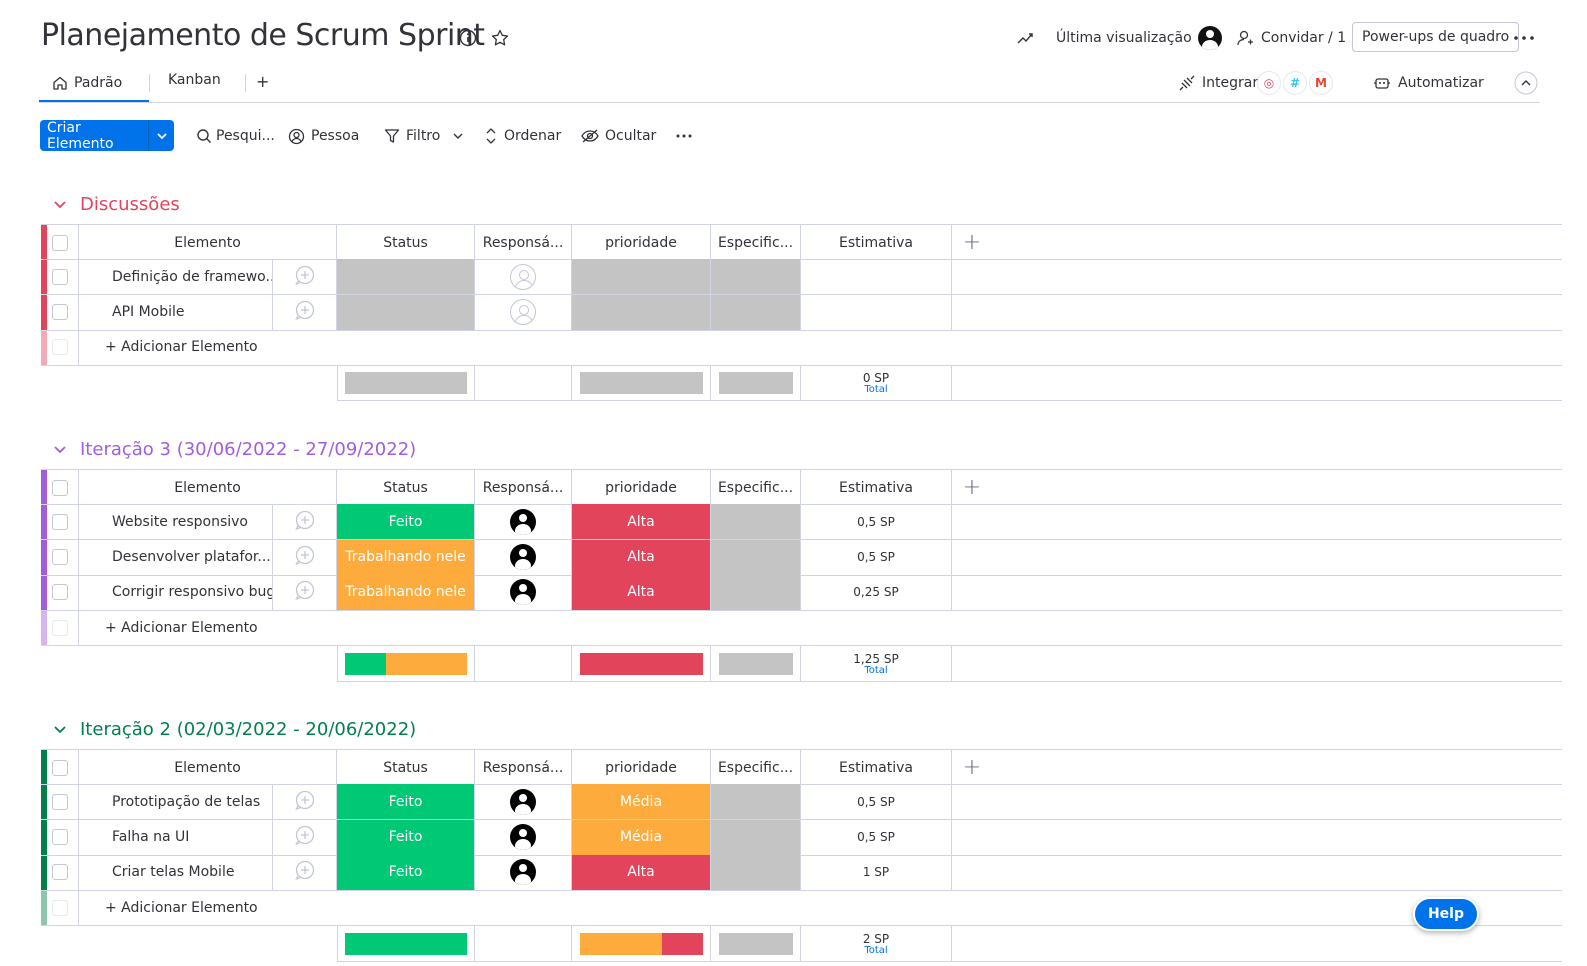  What do you see at coordinates (972, 242) in the screenshot?
I see `add-column-button: +` at bounding box center [972, 242].